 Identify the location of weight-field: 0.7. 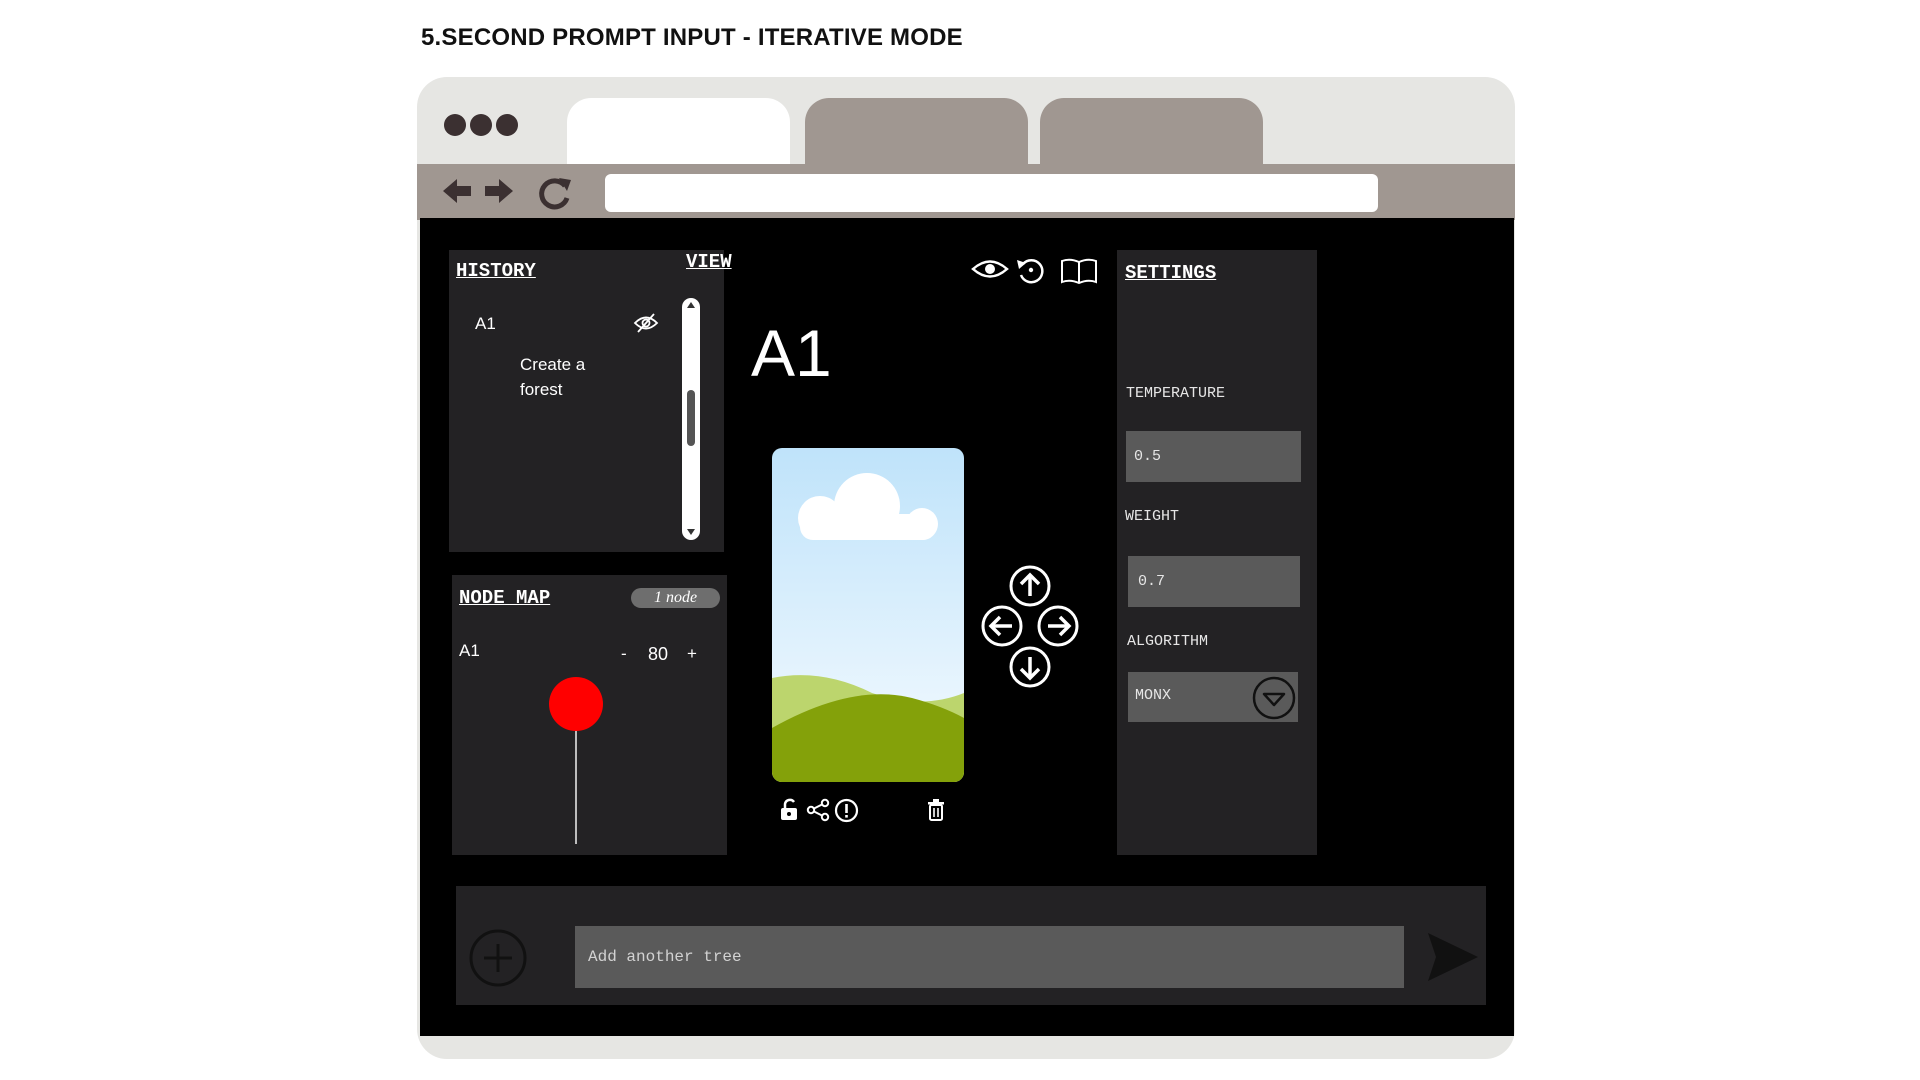
(1214, 581).